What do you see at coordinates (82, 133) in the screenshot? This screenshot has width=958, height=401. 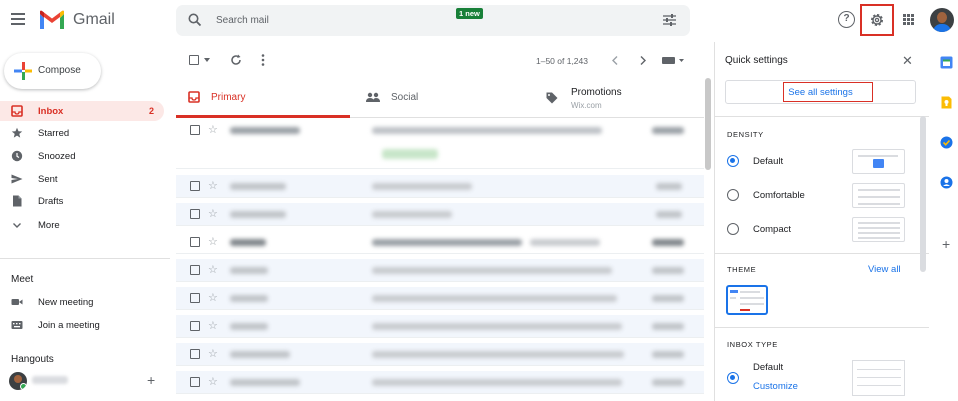 I see `sidebar-item-starred: Starred` at bounding box center [82, 133].